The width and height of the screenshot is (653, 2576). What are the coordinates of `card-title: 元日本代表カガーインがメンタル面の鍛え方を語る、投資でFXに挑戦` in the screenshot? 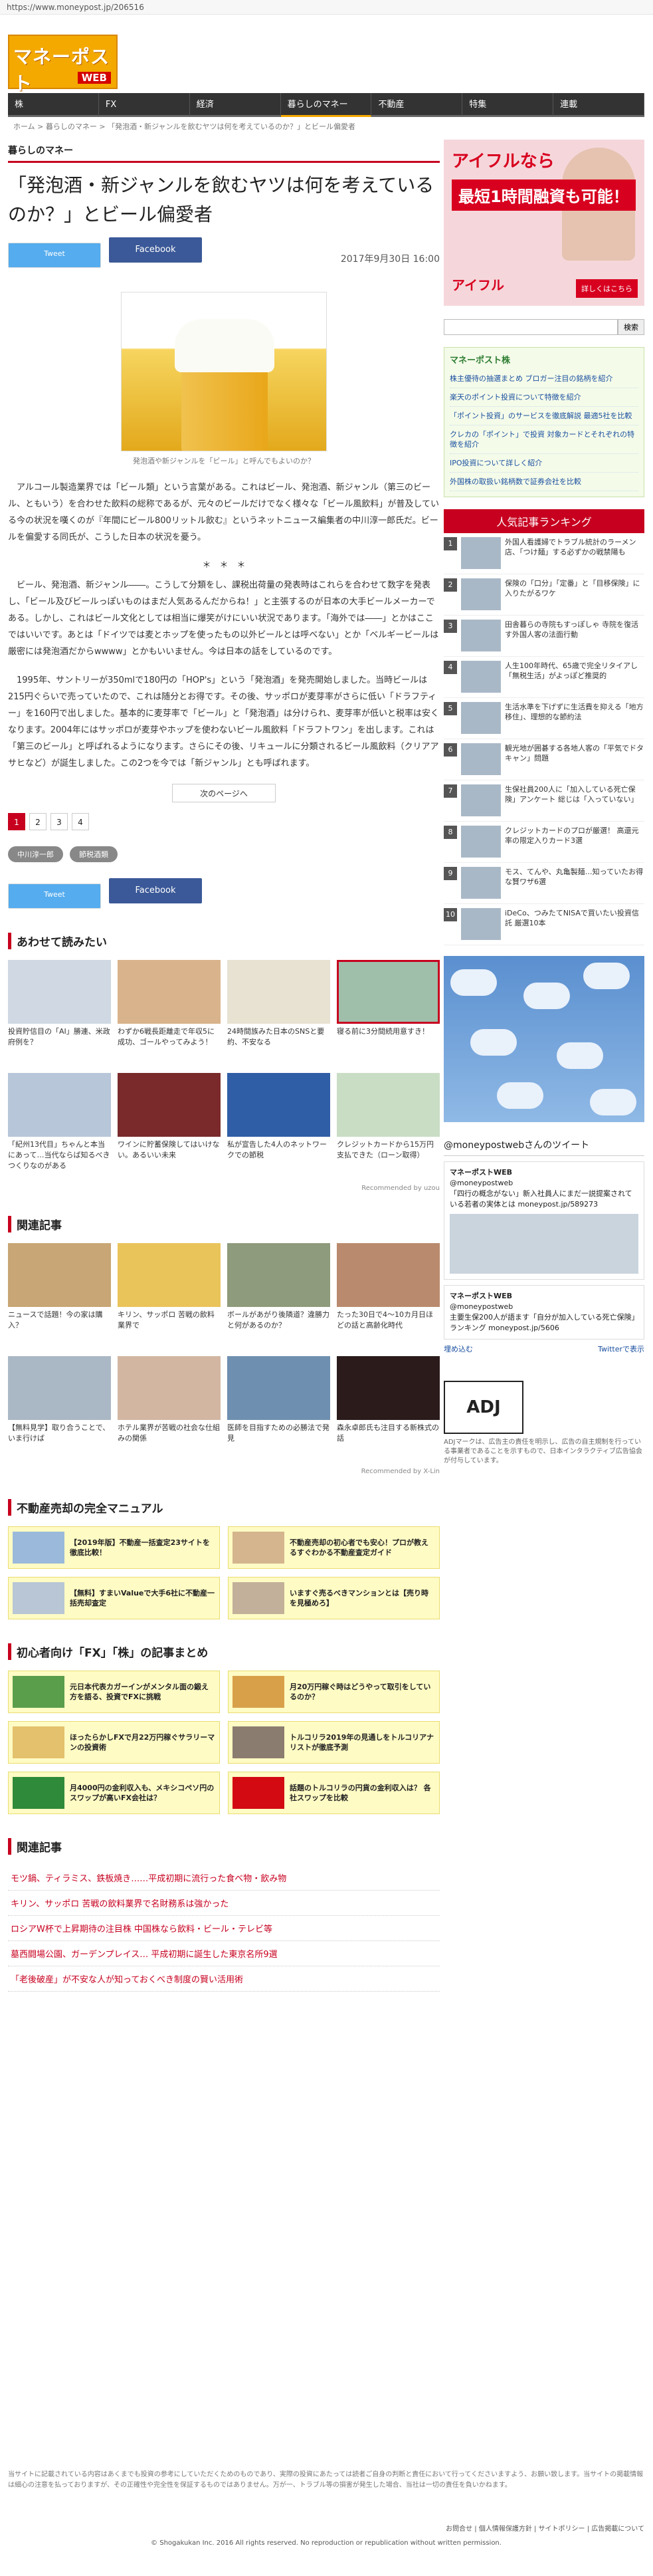 It's located at (139, 1692).